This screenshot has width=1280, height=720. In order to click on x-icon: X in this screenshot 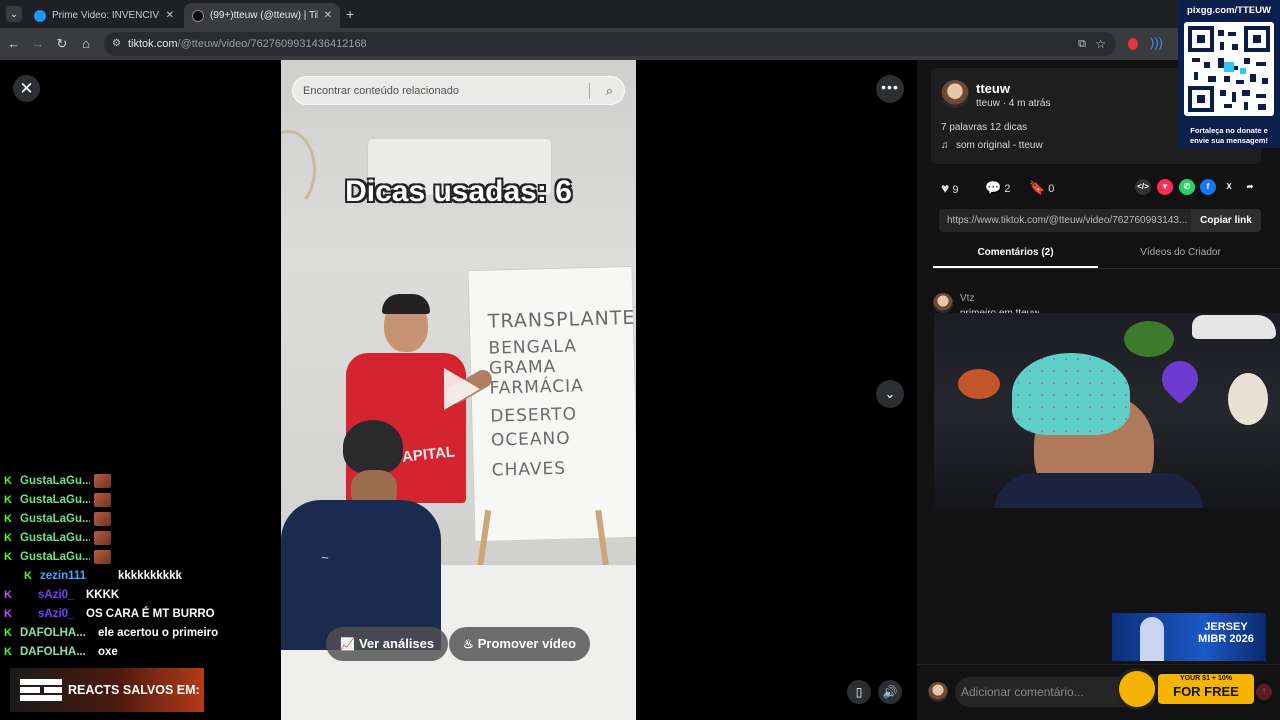, I will do `click(1229, 187)`.